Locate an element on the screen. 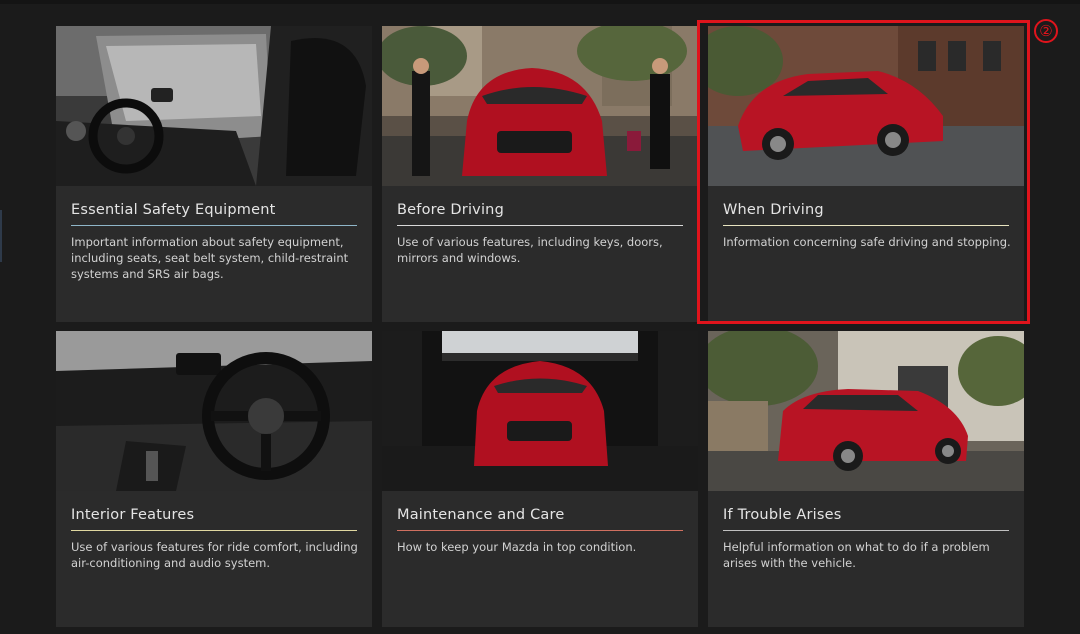 The image size is (1080, 634). card-title: Interior Features is located at coordinates (133, 515).